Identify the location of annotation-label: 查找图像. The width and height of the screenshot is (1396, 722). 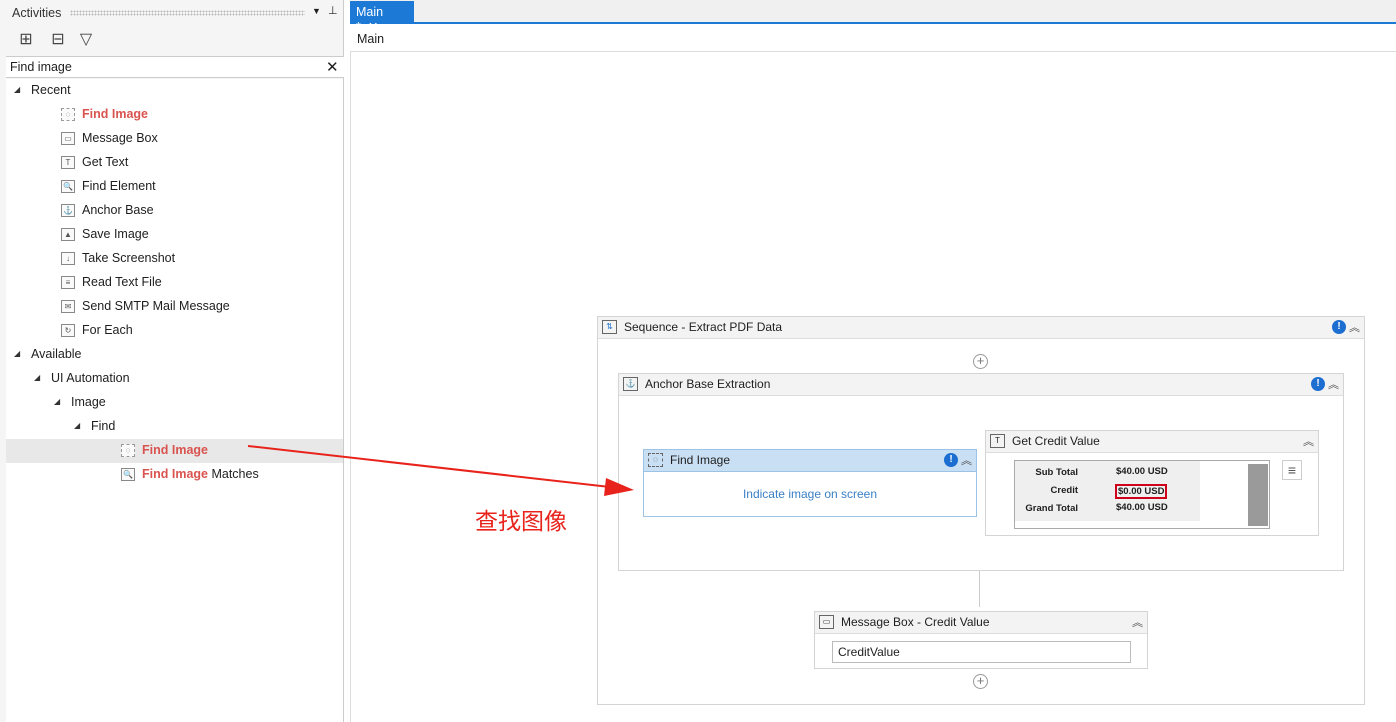
(521, 521).